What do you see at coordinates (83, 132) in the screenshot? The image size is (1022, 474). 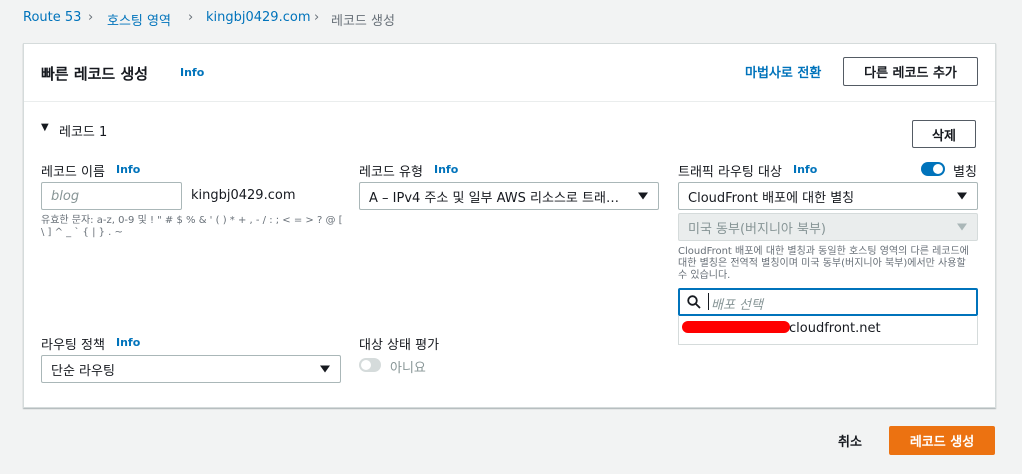 I see `record-section-title: 레코드 1` at bounding box center [83, 132].